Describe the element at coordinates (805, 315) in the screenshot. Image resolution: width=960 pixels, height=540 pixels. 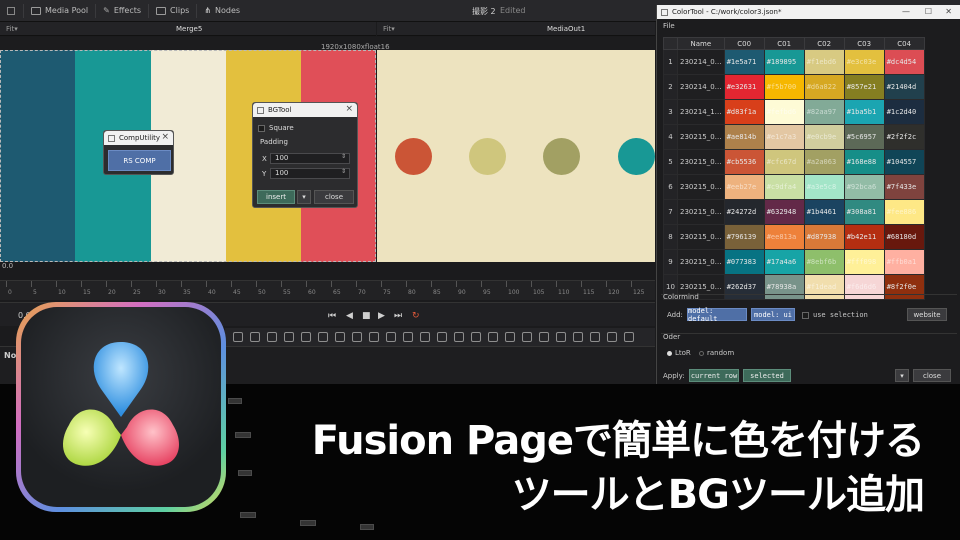
I see `use-selection-checkbox` at that location.